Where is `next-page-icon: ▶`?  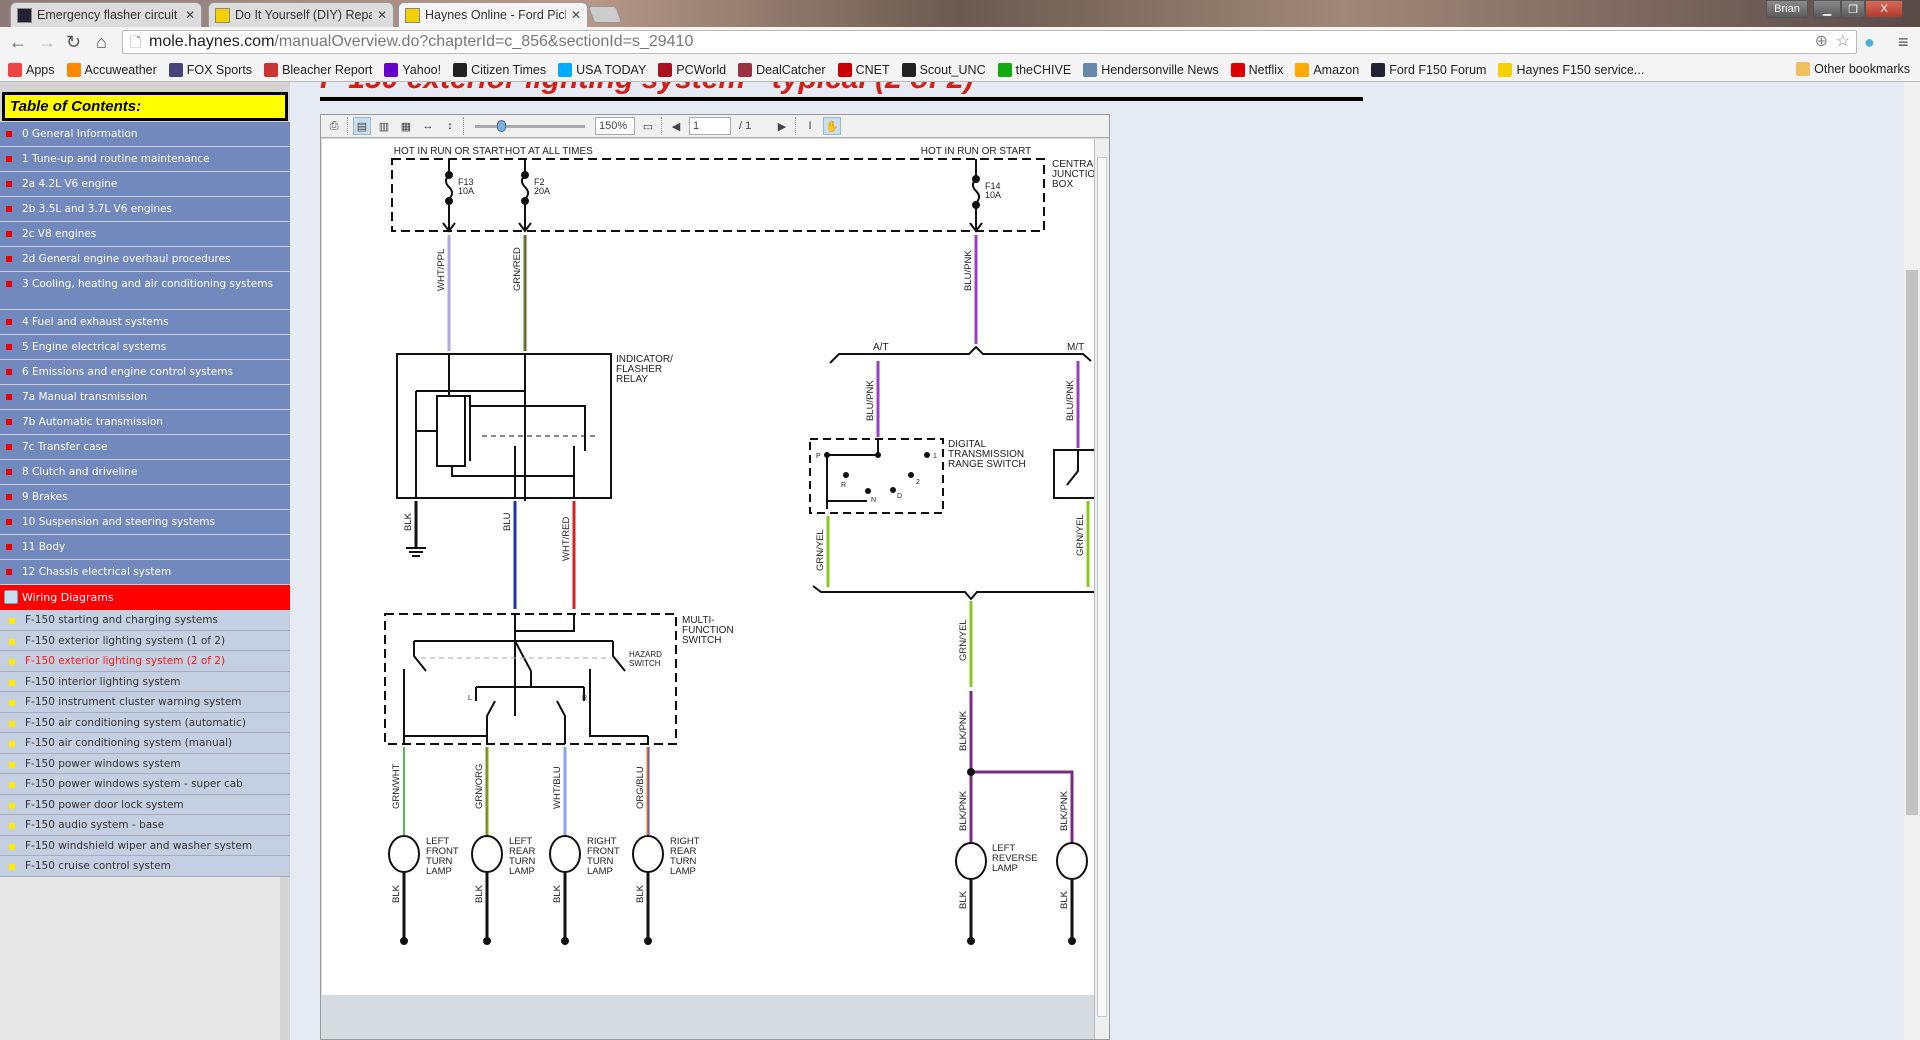 next-page-icon: ▶ is located at coordinates (782, 126).